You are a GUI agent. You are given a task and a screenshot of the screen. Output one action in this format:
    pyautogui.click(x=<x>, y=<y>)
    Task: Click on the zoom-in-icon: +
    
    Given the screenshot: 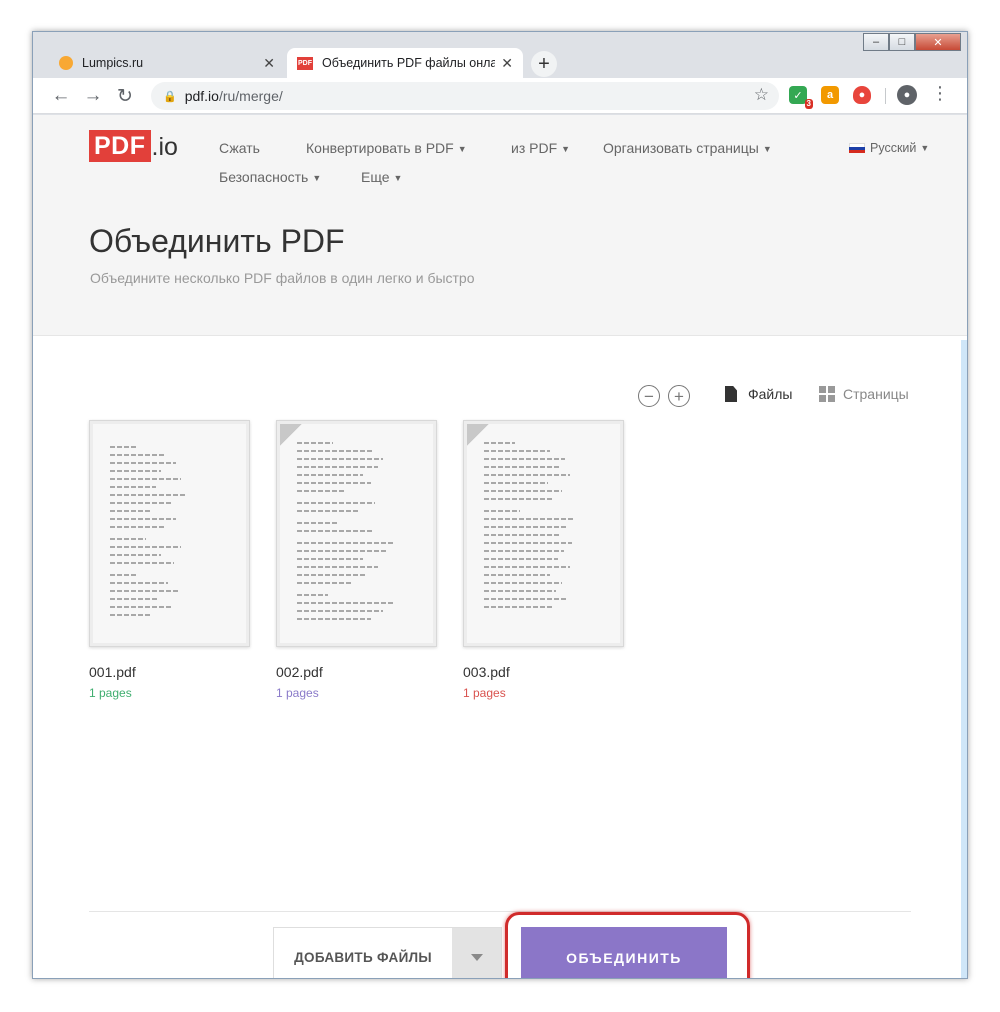 What is the action you would take?
    pyautogui.click(x=679, y=396)
    